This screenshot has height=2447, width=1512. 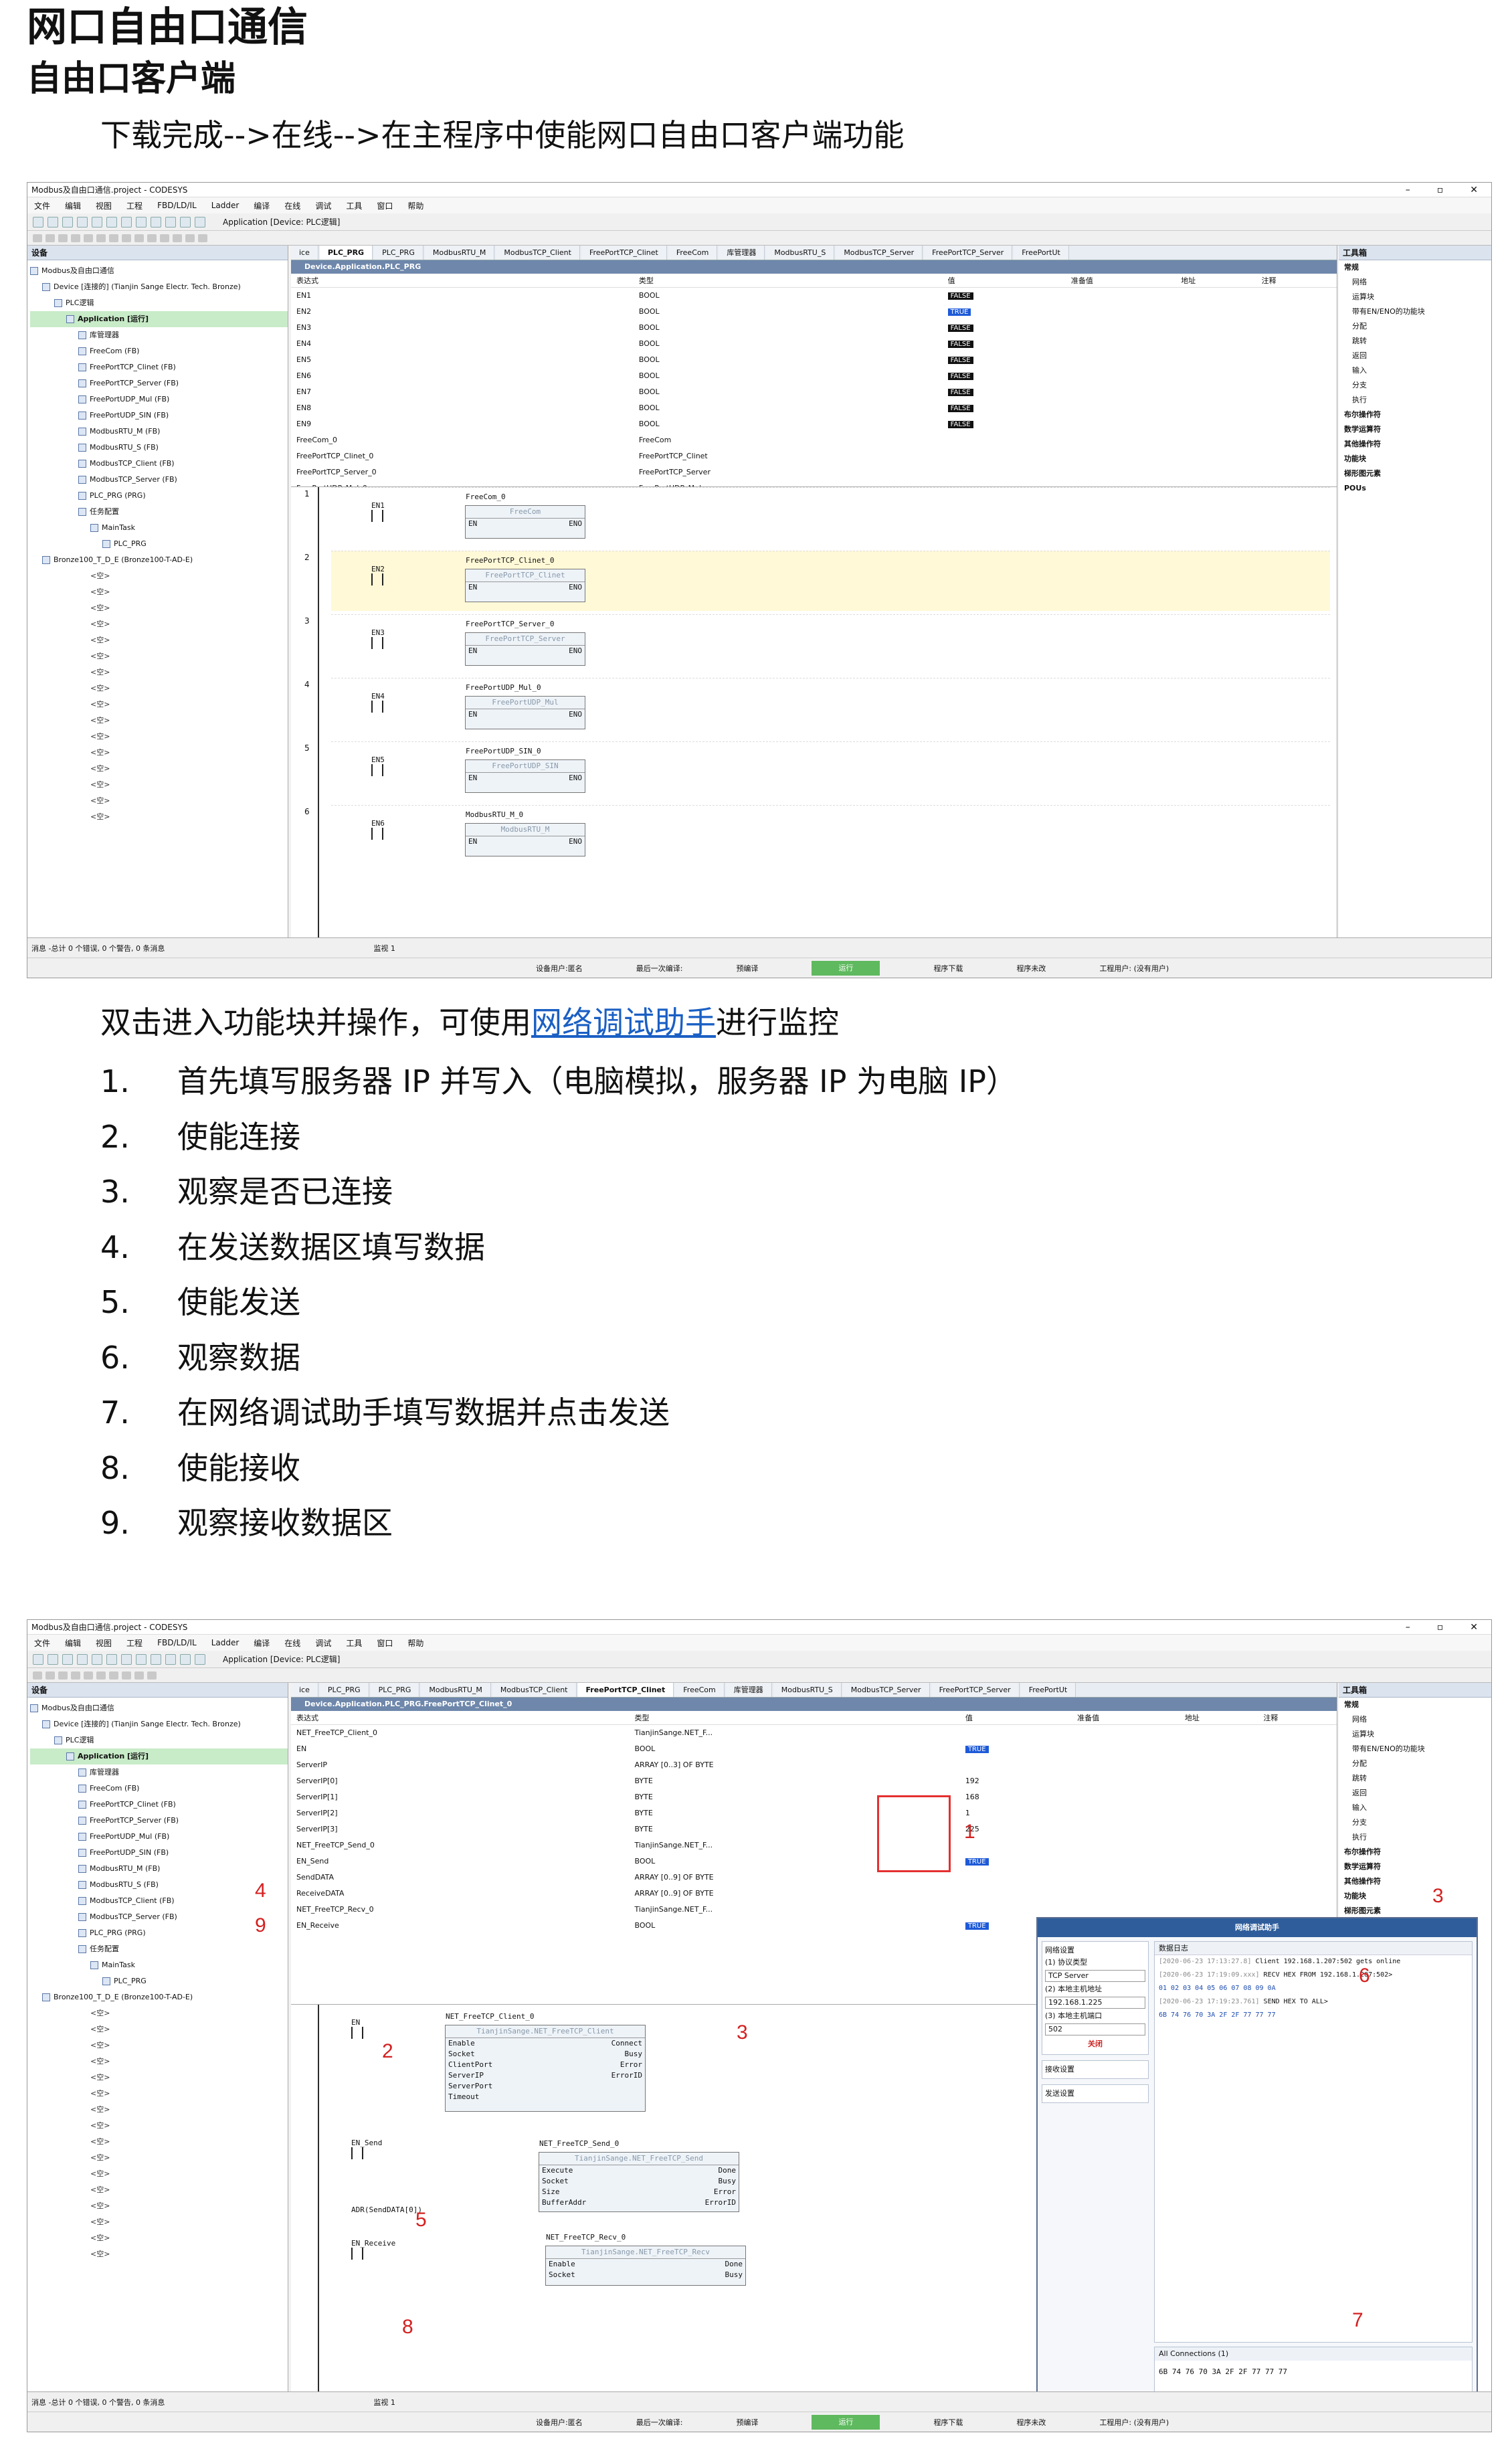 I want to click on tree-node: PLC_PRG, so click(x=159, y=1981).